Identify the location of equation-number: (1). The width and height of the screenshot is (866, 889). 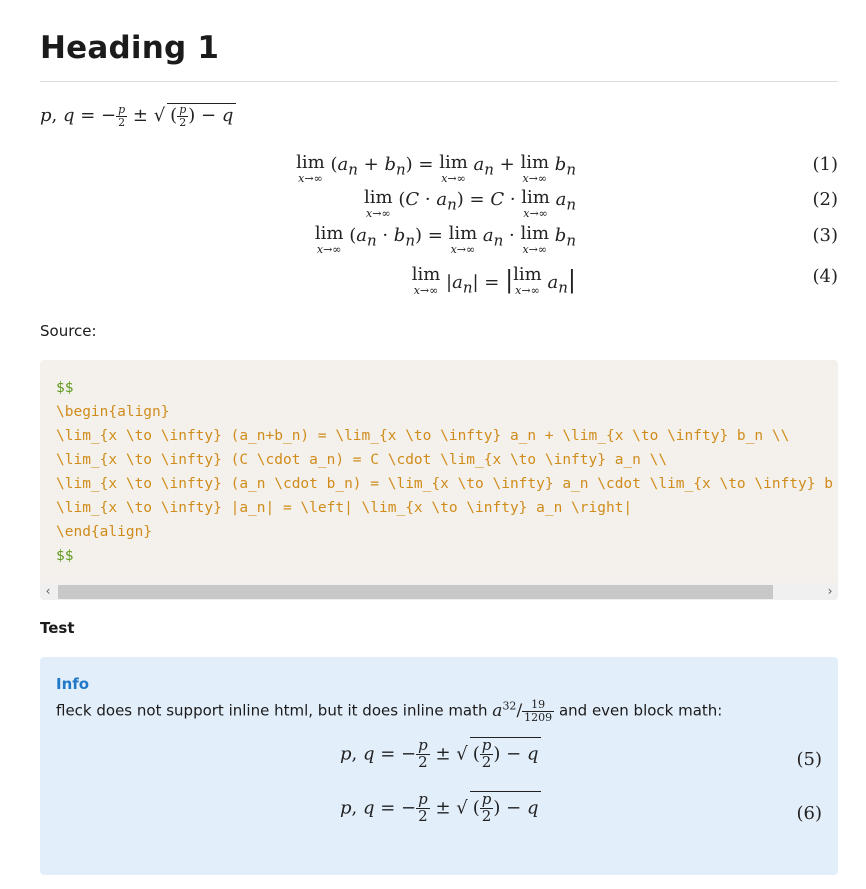
(825, 164).